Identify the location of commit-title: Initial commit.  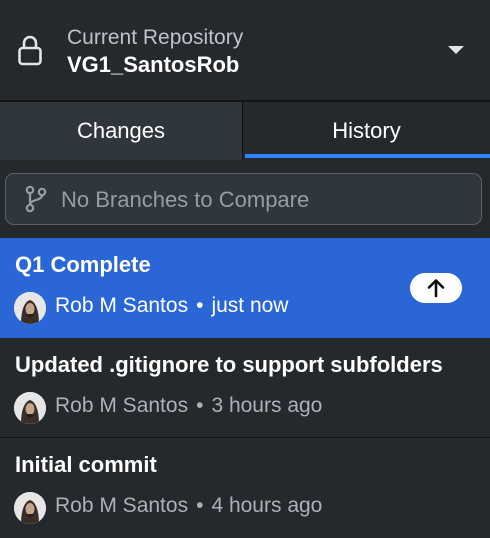
(86, 464).